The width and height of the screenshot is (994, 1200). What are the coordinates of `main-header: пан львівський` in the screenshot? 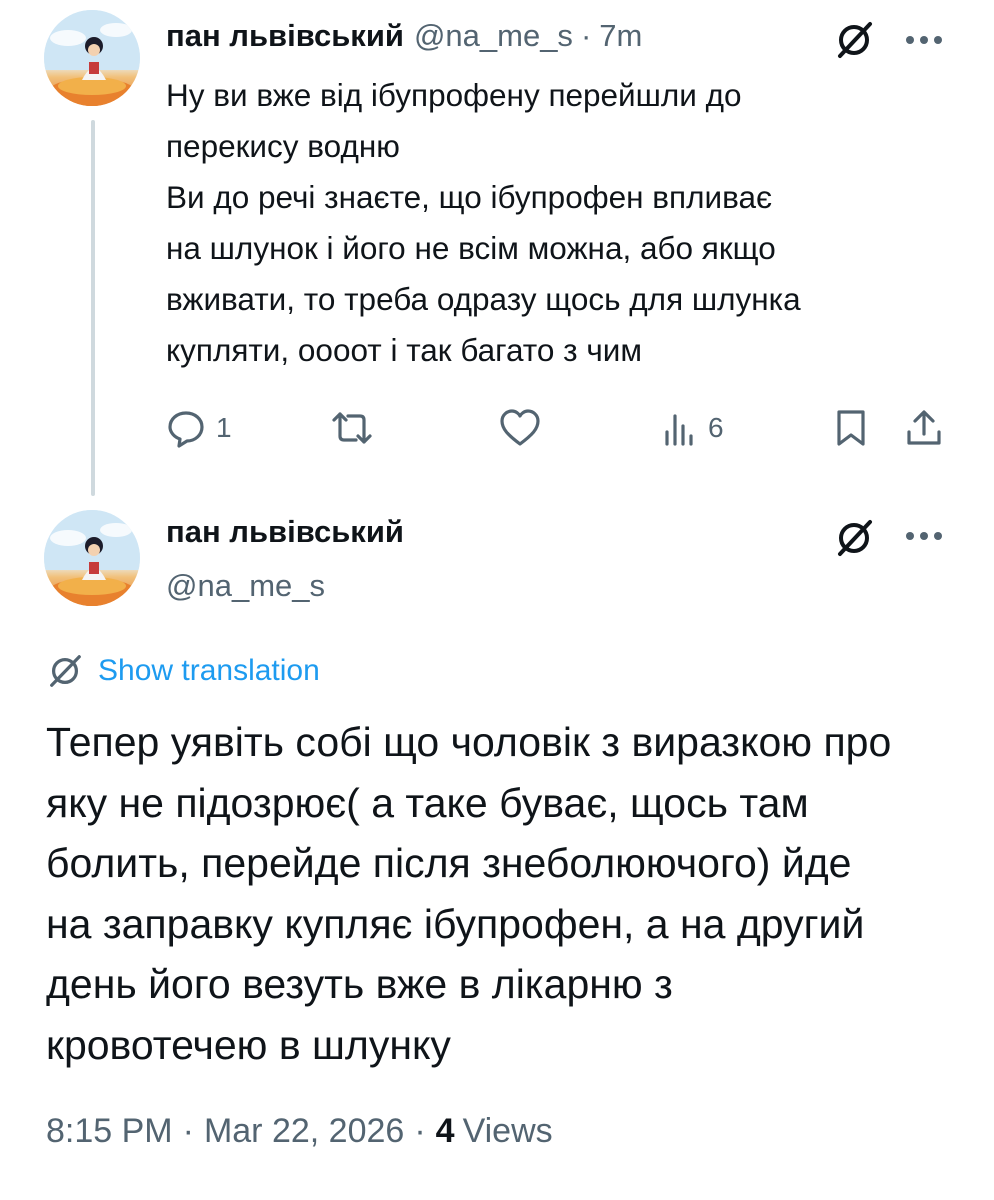 It's located at (285, 532).